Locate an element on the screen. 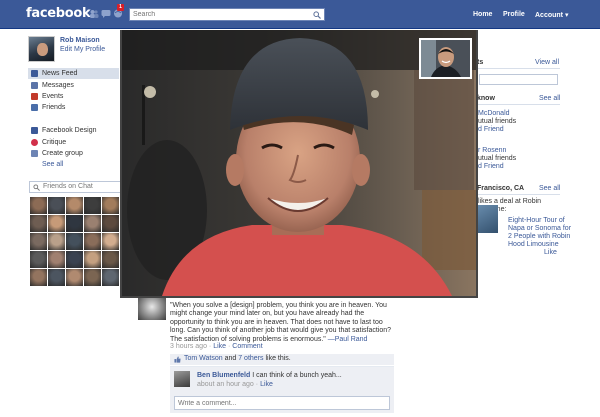 The width and height of the screenshot is (600, 417). self-view-feed is located at coordinates (445, 58).